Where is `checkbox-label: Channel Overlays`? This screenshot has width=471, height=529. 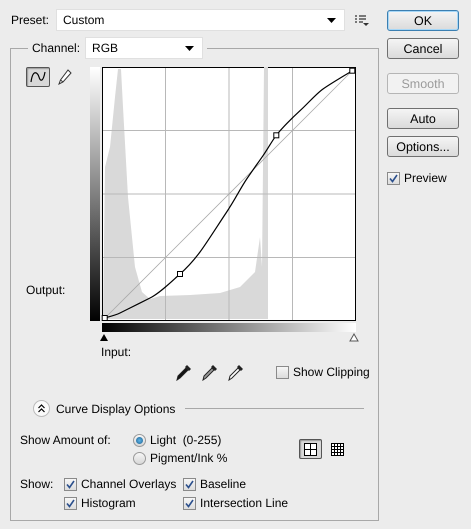
checkbox-label: Channel Overlays is located at coordinates (128, 484).